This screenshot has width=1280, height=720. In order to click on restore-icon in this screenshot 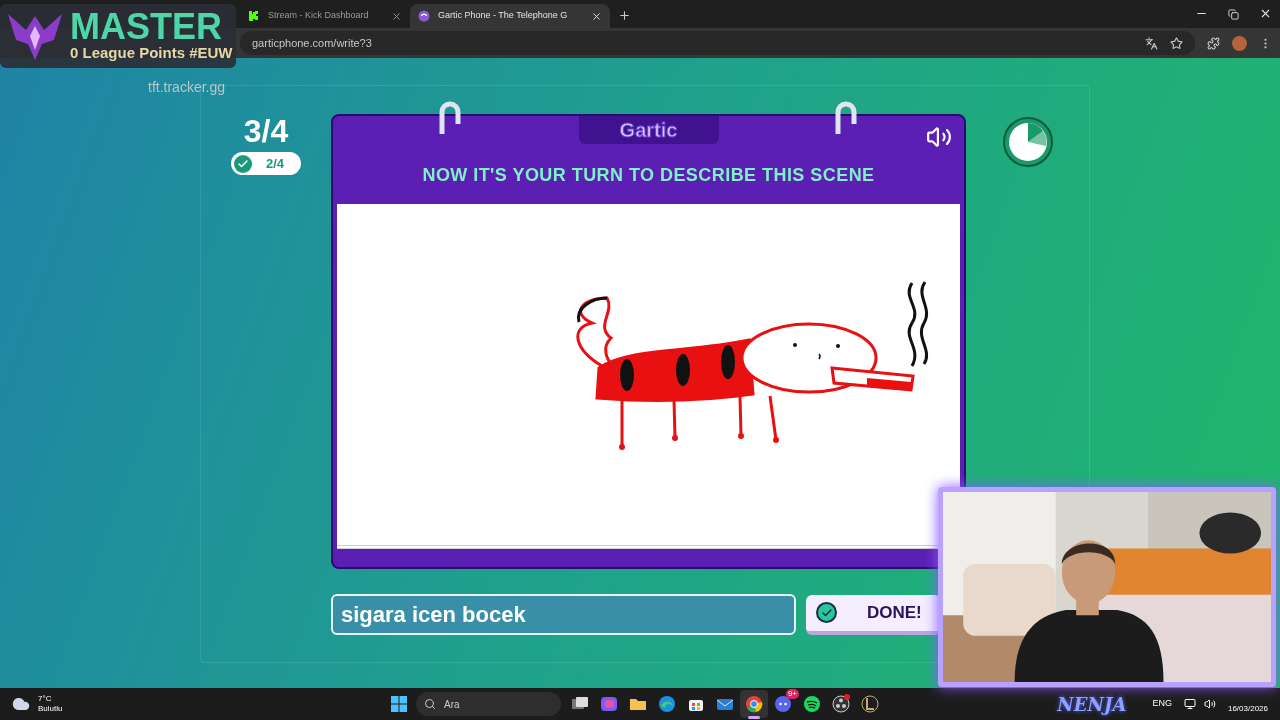, I will do `click(1233, 14)`.